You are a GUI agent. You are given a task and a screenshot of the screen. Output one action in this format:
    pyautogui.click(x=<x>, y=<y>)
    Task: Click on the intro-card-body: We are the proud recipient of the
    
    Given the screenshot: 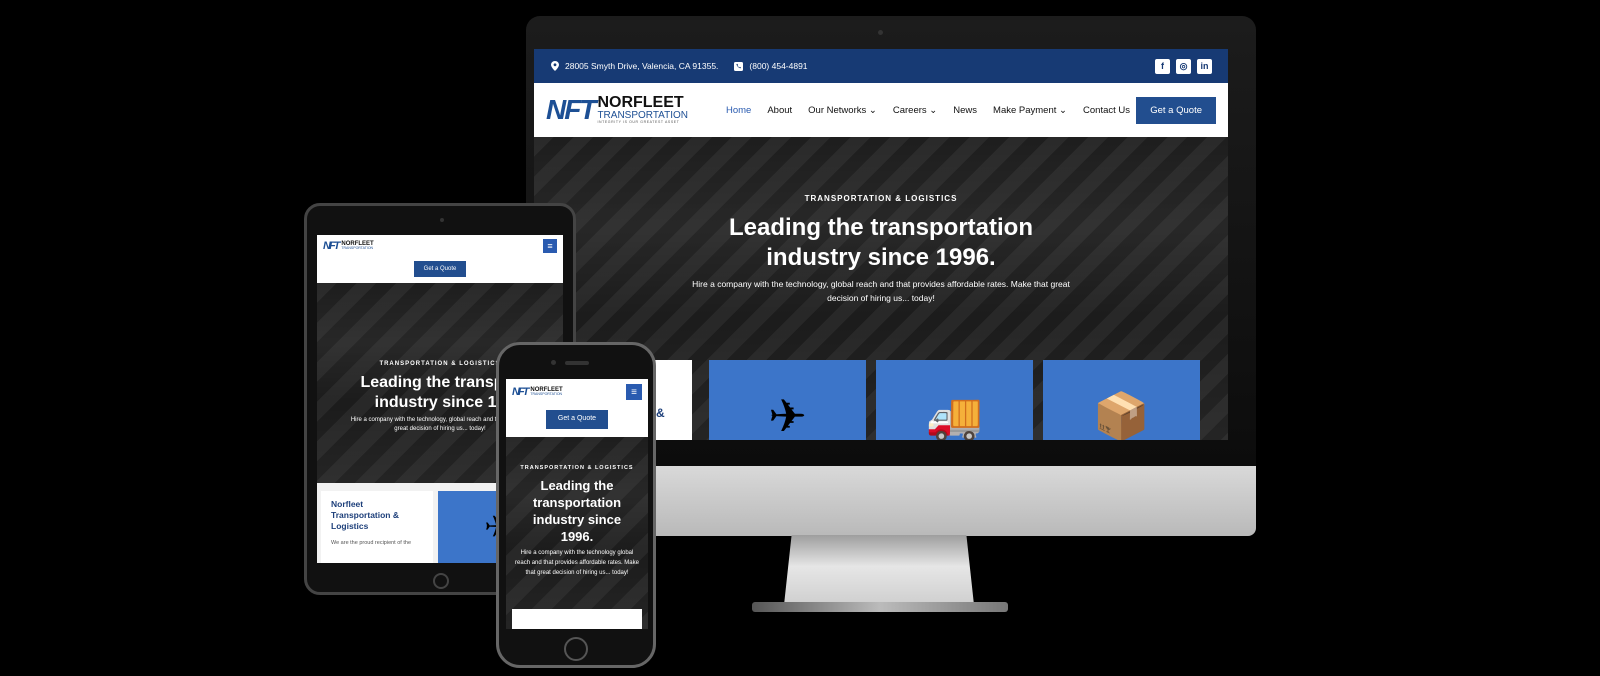 What is the action you would take?
    pyautogui.click(x=371, y=543)
    